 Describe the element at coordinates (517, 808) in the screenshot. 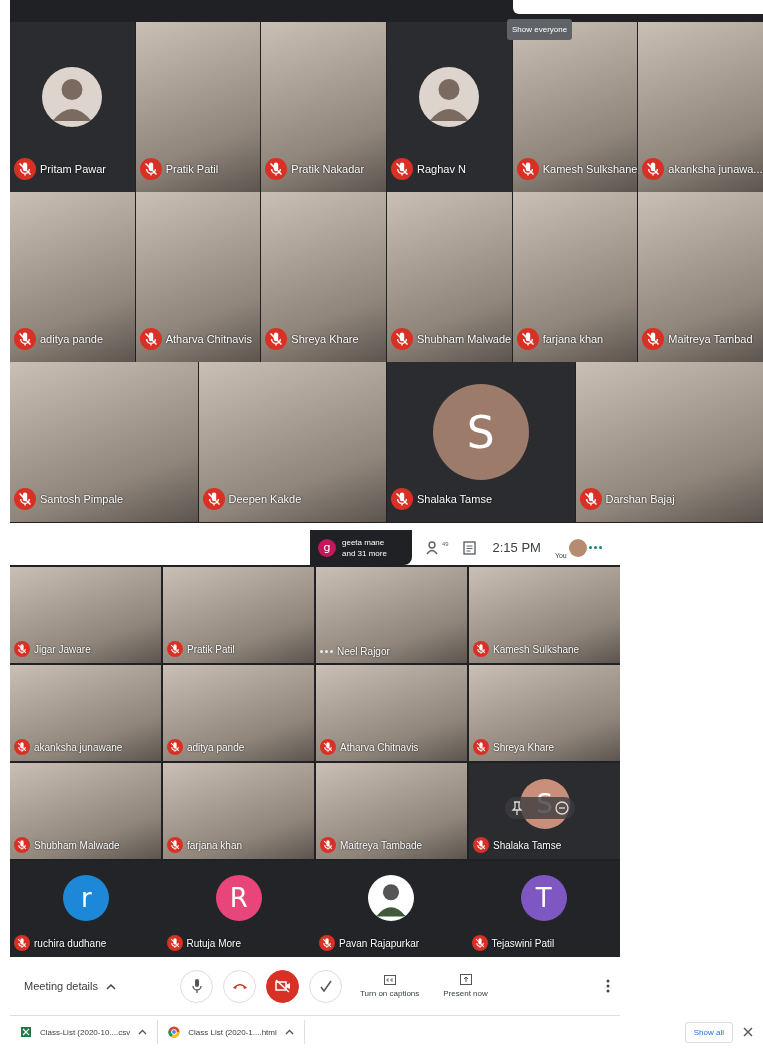

I see `pin-icon` at that location.